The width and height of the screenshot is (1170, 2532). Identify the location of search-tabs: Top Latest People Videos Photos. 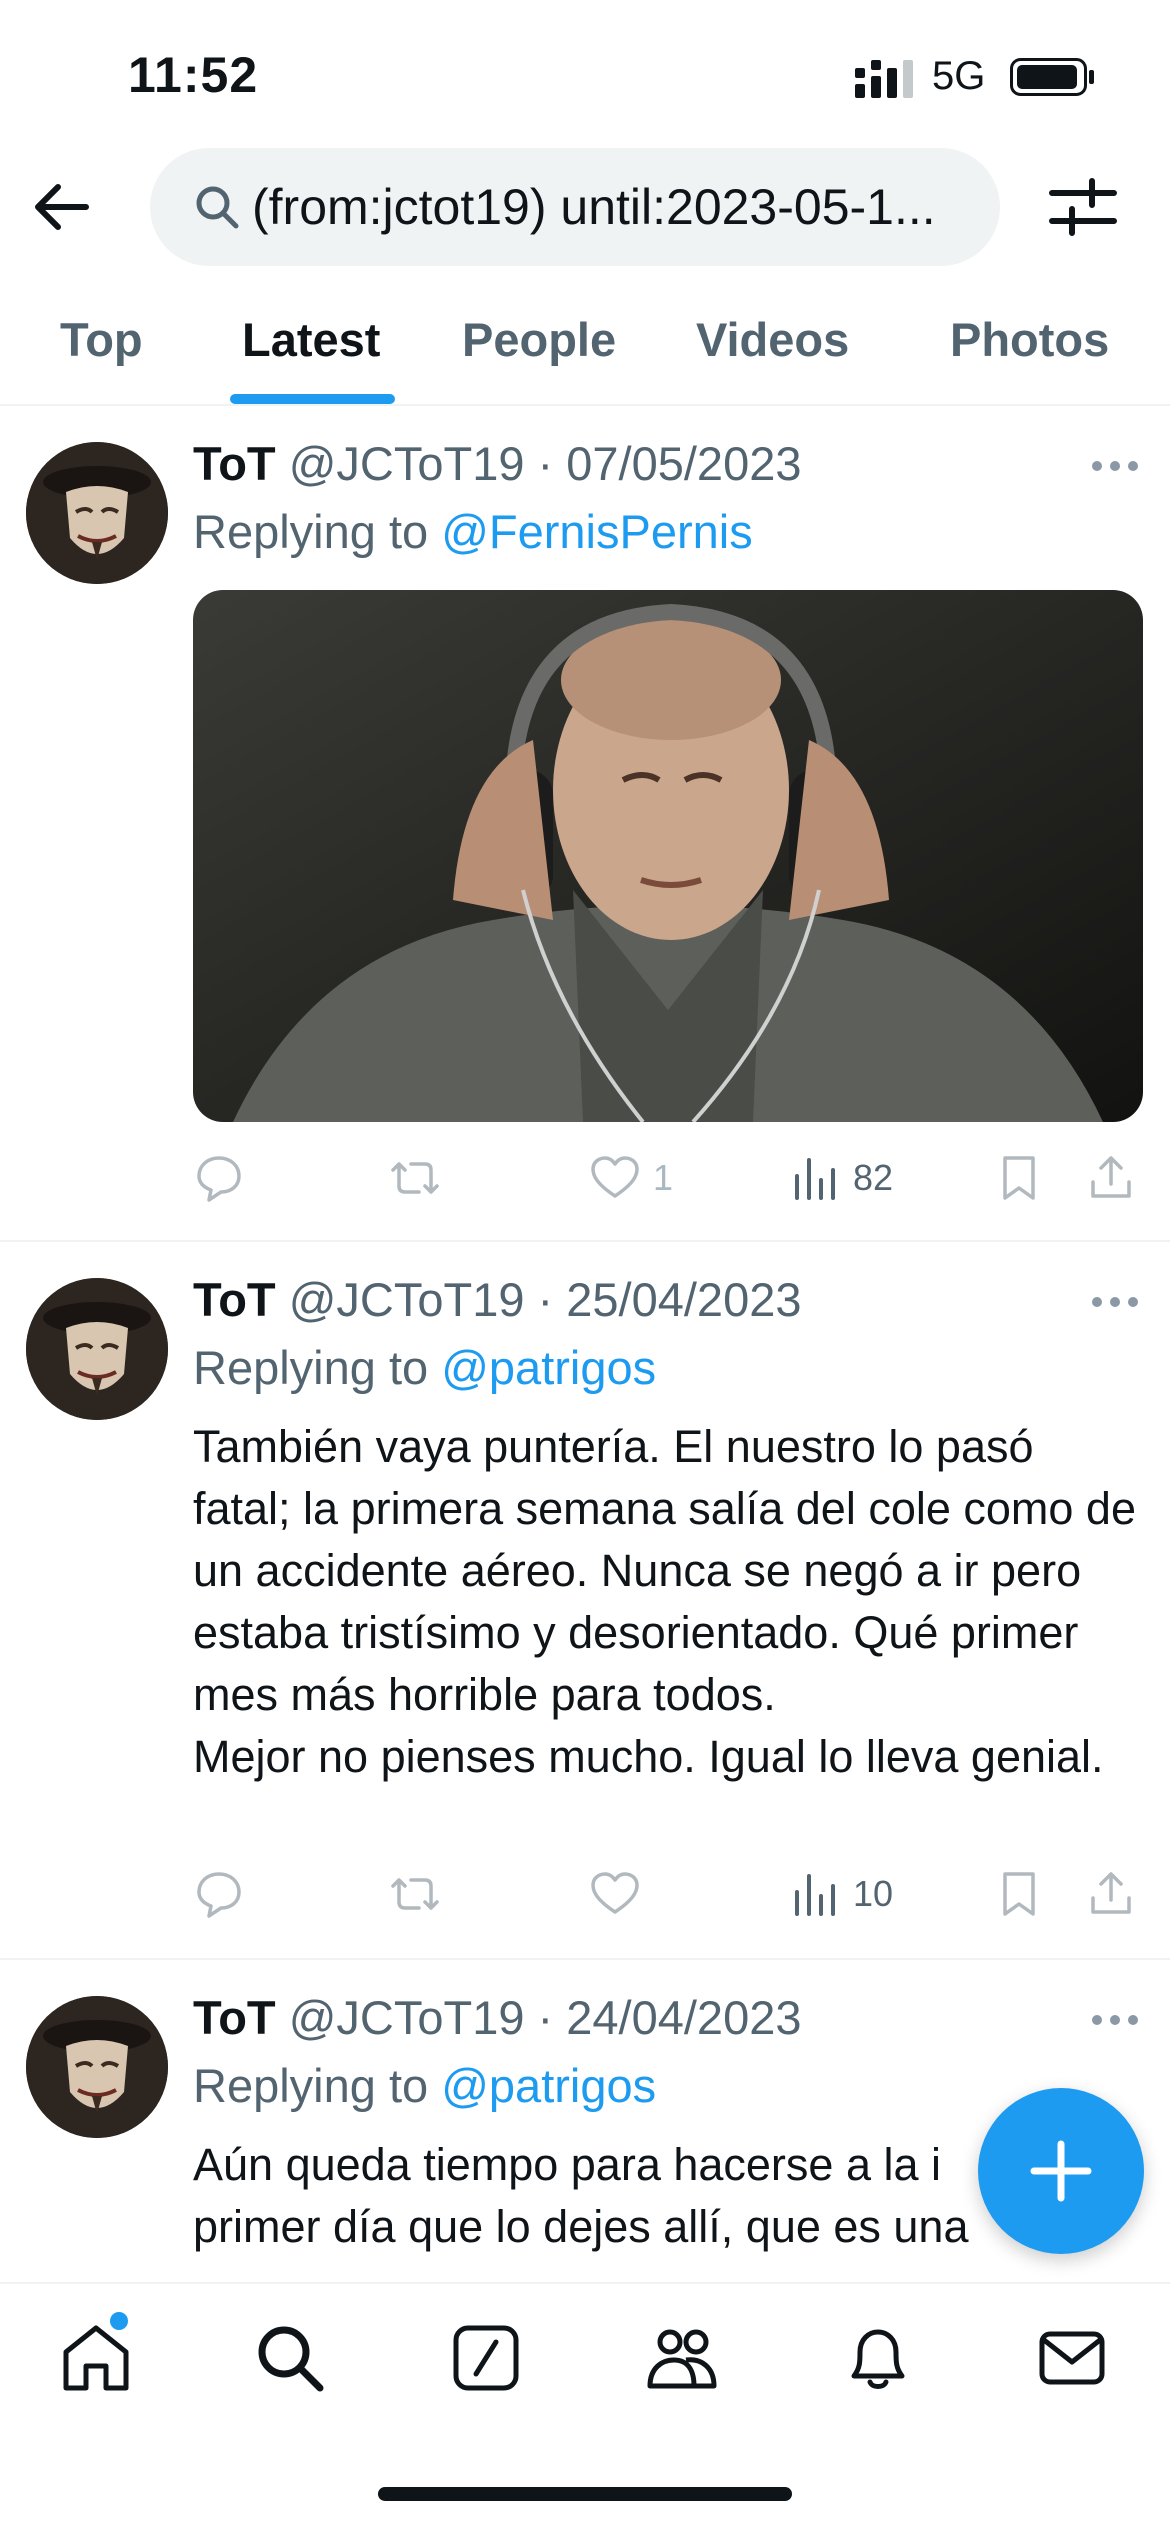
(585, 353).